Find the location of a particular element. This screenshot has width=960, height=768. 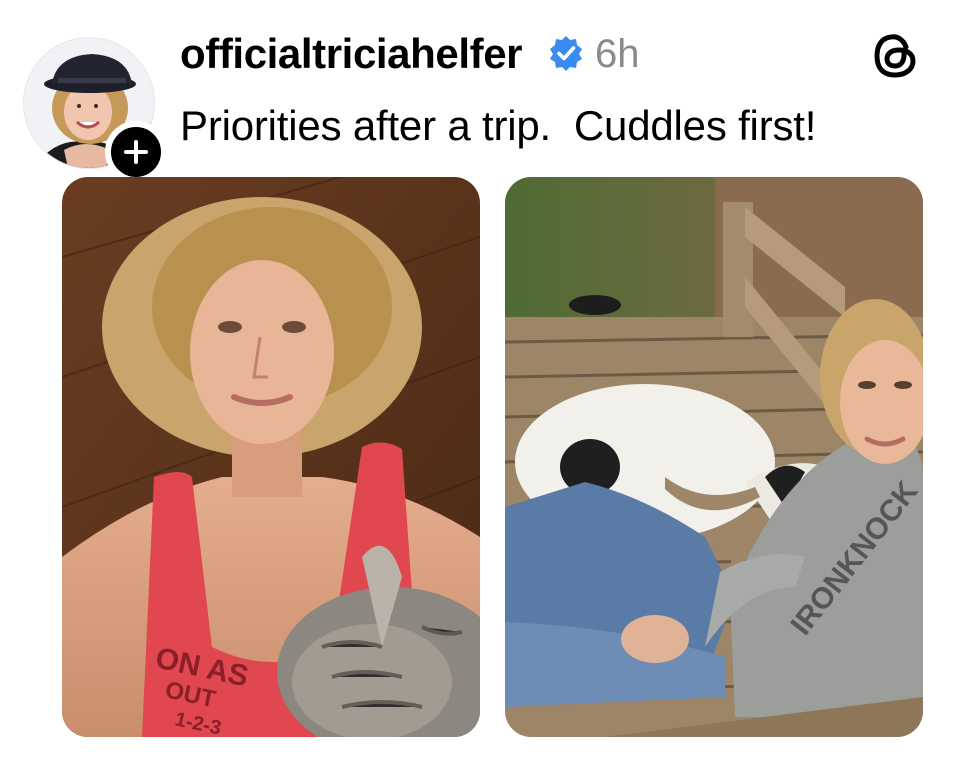

username: officialtriciahelfer is located at coordinates (351, 54).